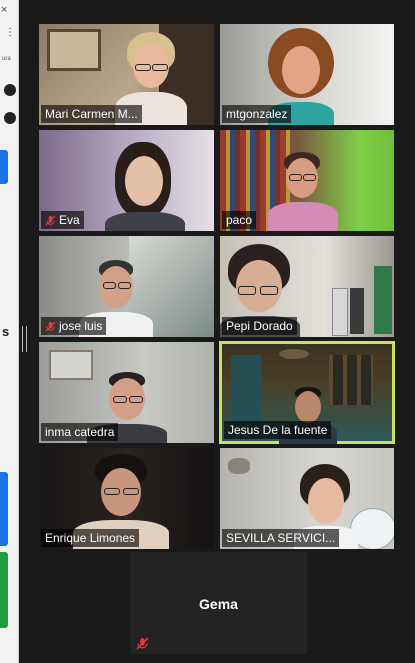 The image size is (415, 663). What do you see at coordinates (307, 74) in the screenshot?
I see `participant-tile: mtgonzalez` at bounding box center [307, 74].